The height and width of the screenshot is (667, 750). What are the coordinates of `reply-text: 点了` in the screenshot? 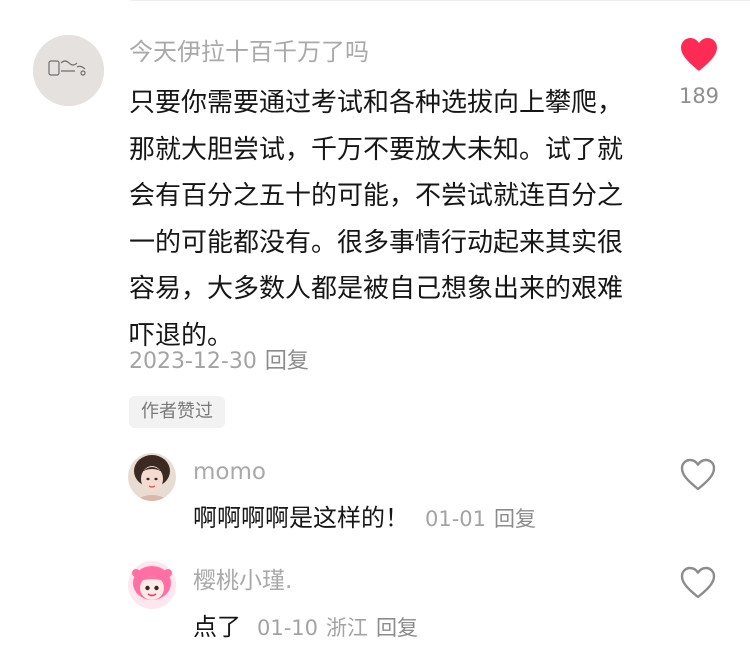 It's located at (217, 627).